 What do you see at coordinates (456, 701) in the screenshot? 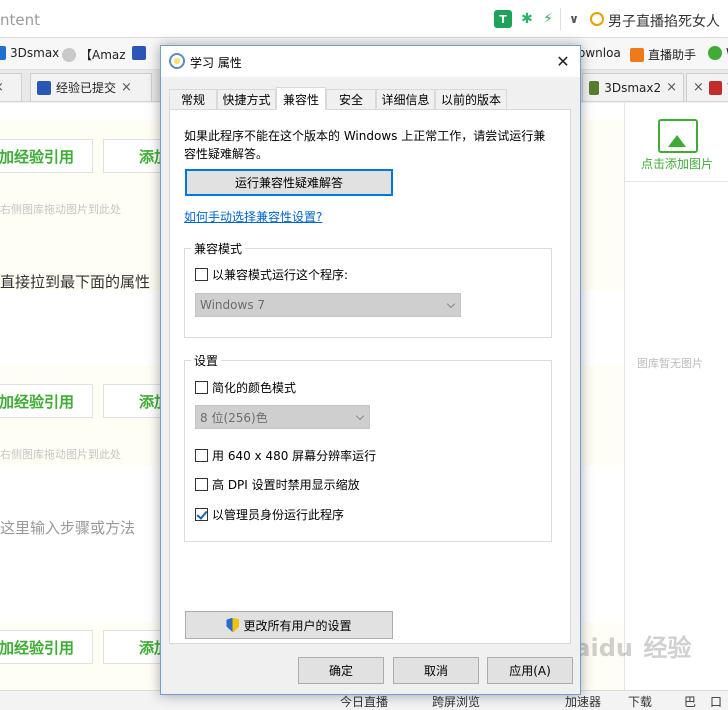
I see `status-item-cross-screen: 跨屏浏览` at bounding box center [456, 701].